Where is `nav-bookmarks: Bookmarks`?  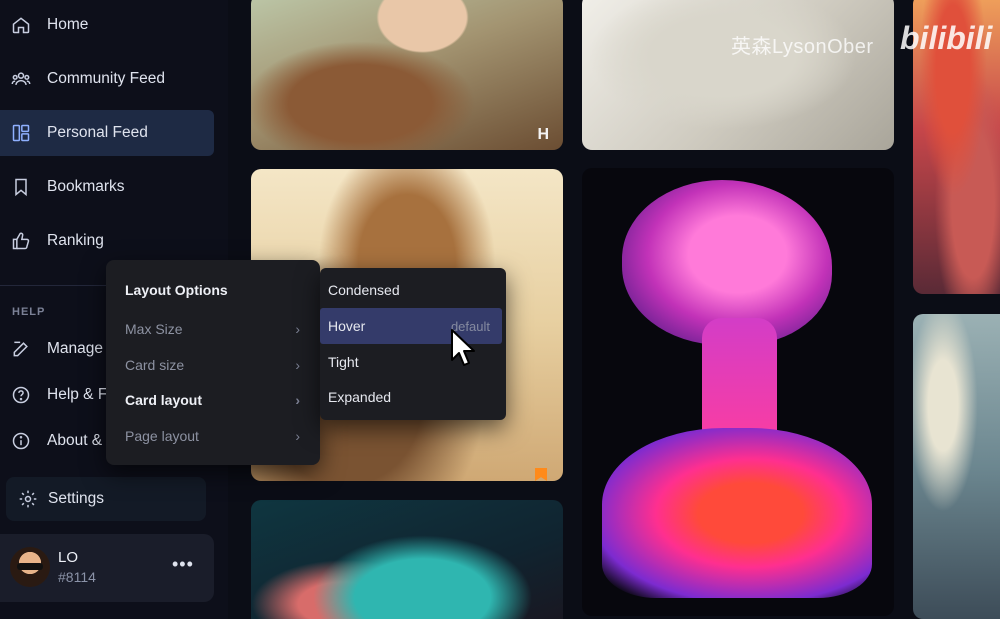
nav-bookmarks: Bookmarks is located at coordinates (107, 187).